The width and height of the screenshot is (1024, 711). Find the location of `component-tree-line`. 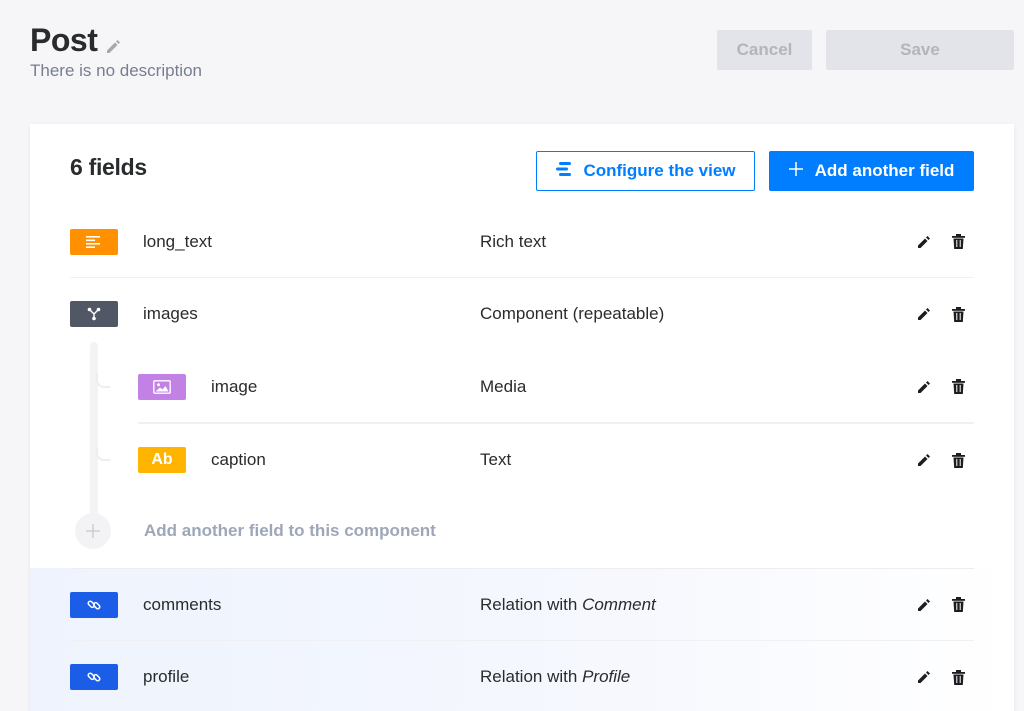

component-tree-line is located at coordinates (94, 437).